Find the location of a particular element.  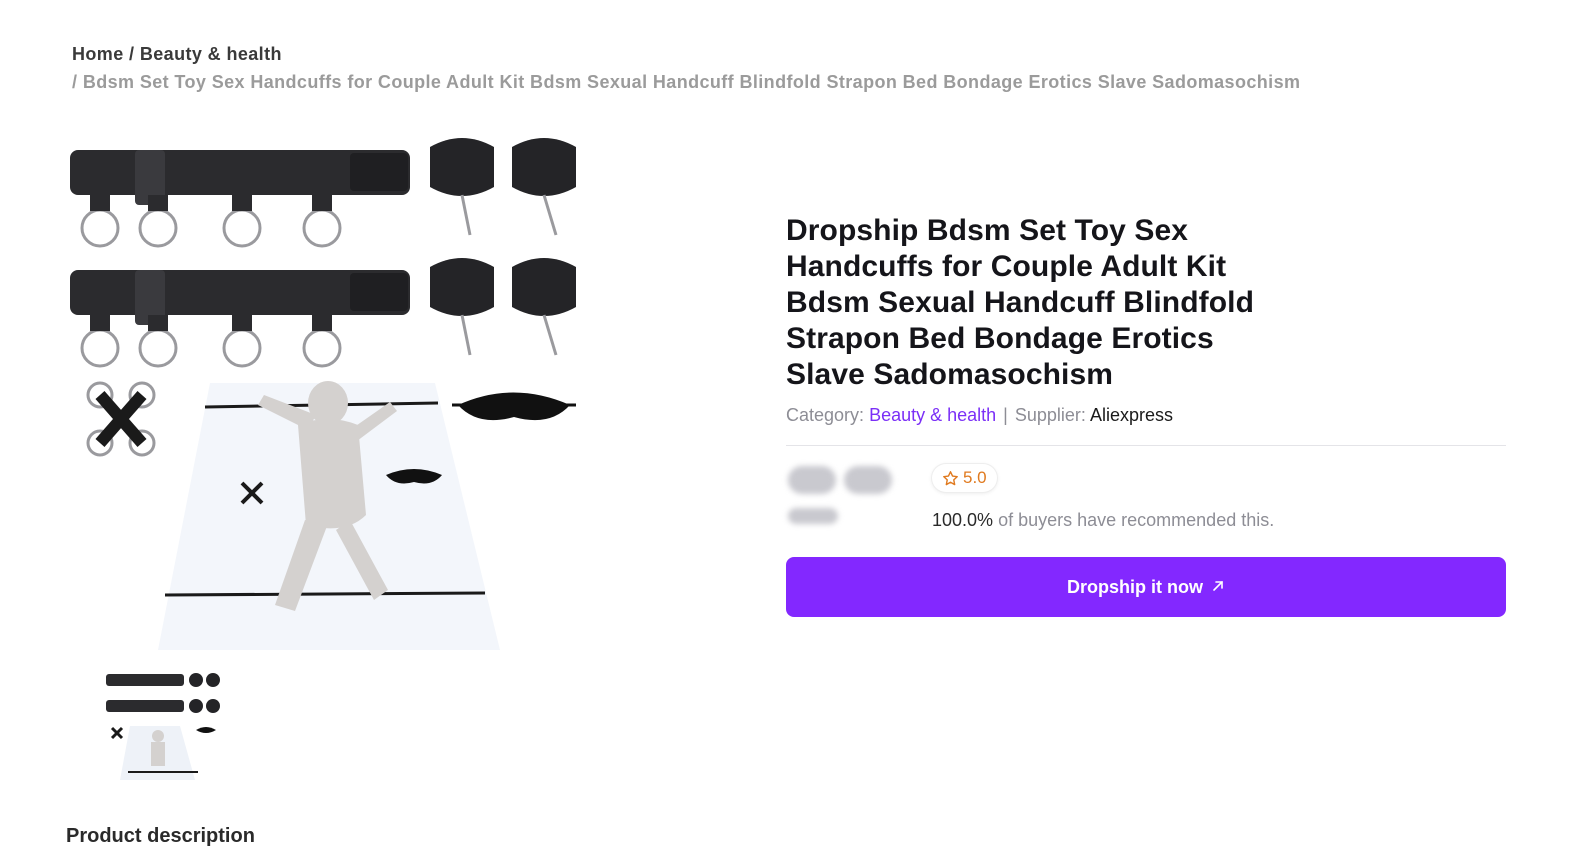

cross-connector is located at coordinates (121, 419).